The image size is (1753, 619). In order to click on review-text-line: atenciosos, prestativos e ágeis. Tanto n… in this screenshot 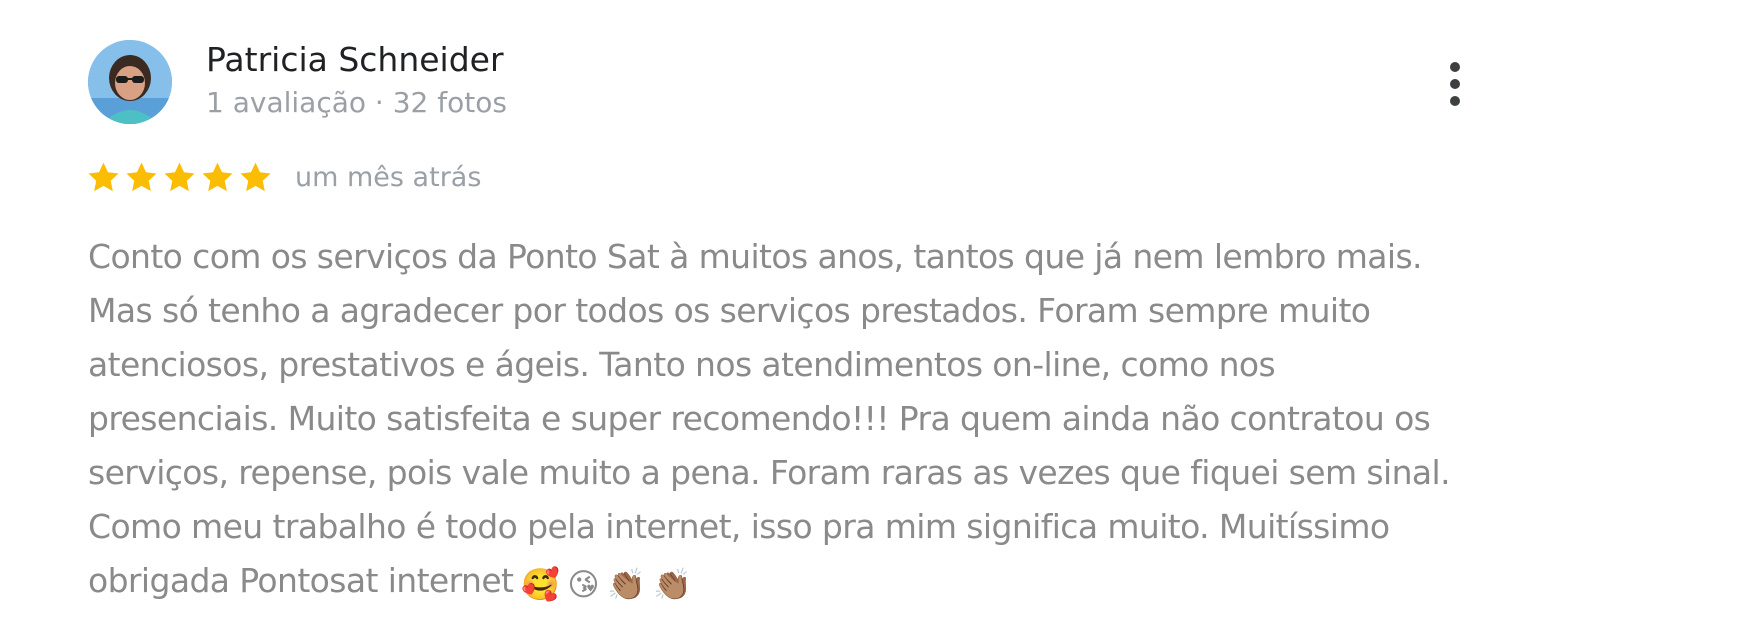, I will do `click(682, 364)`.